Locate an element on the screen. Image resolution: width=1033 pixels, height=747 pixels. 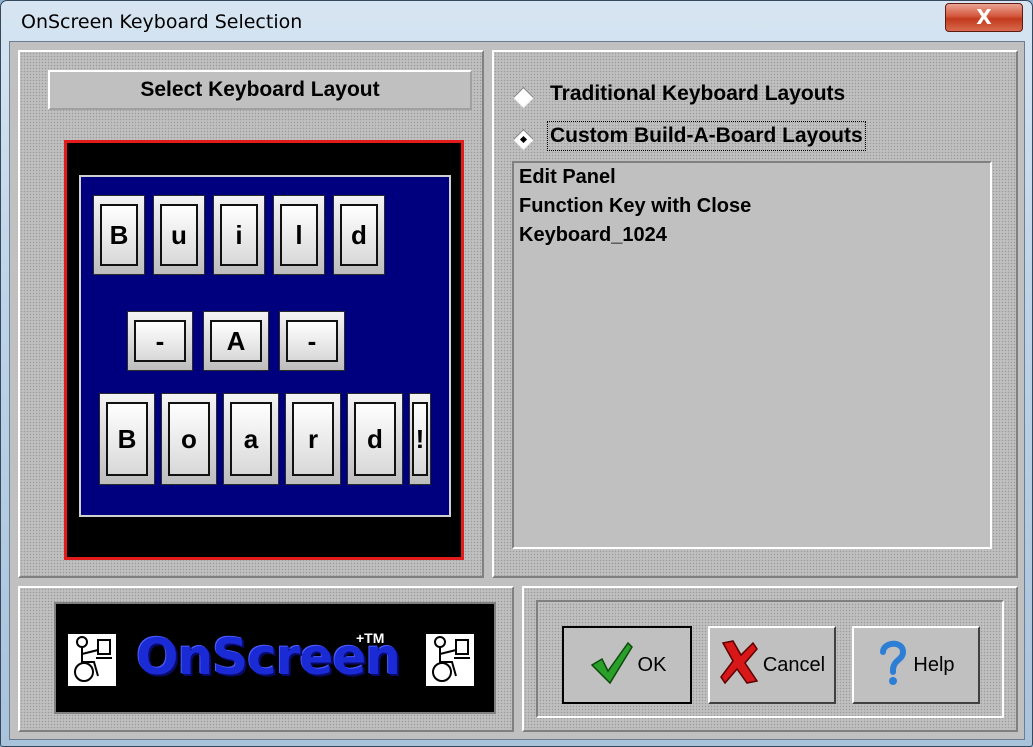
question-mark-icon is located at coordinates (893, 665).